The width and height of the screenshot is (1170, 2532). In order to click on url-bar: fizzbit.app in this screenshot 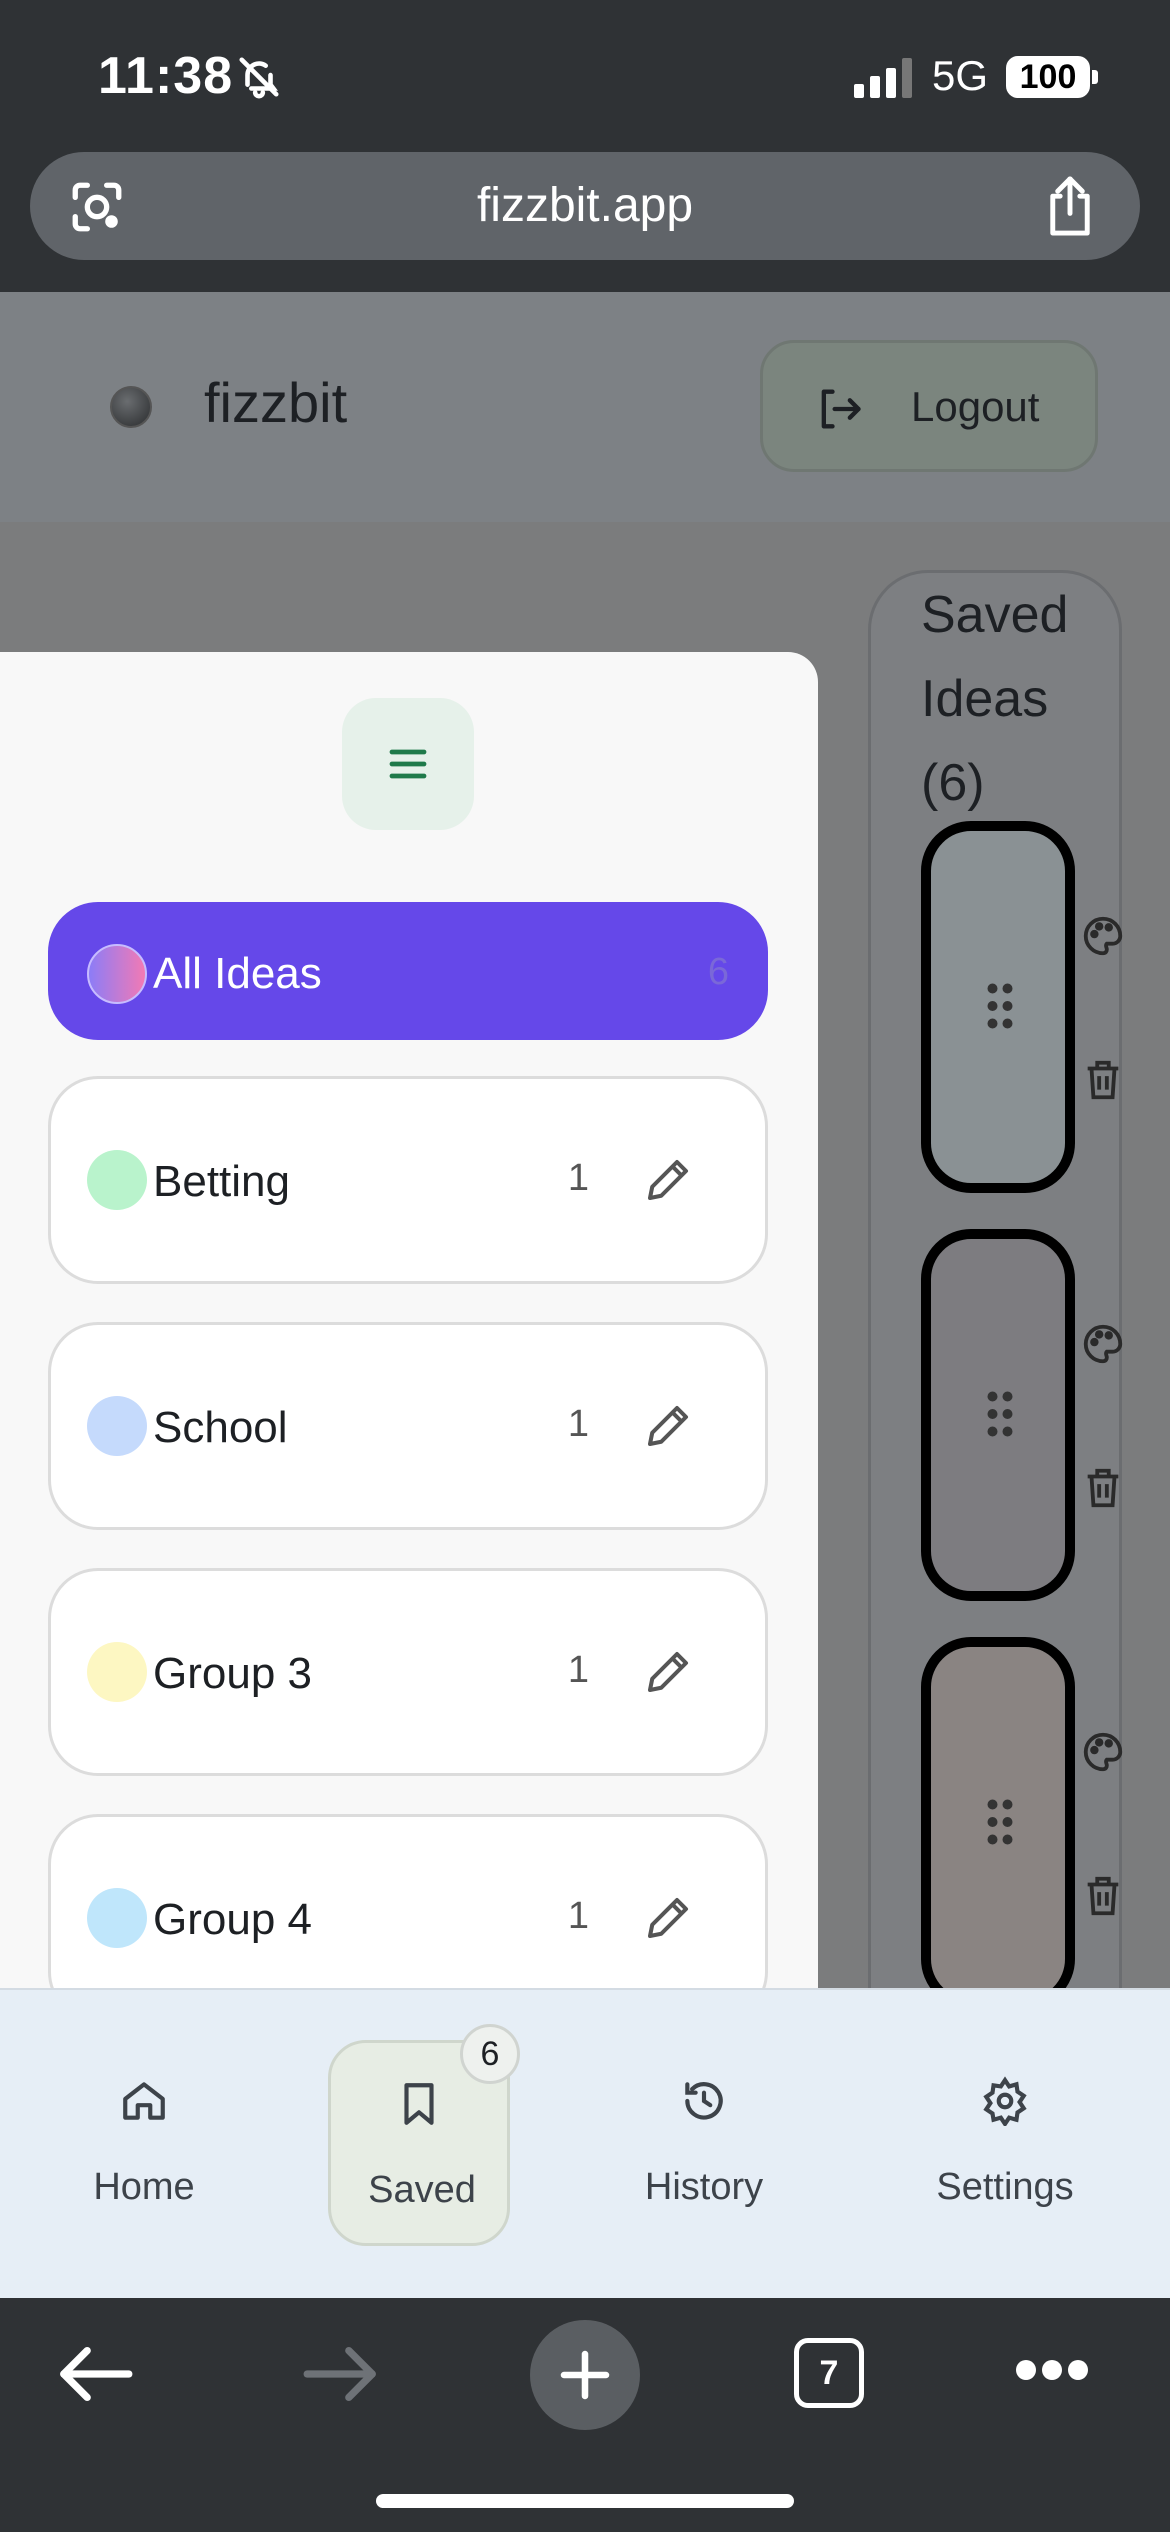, I will do `click(585, 206)`.